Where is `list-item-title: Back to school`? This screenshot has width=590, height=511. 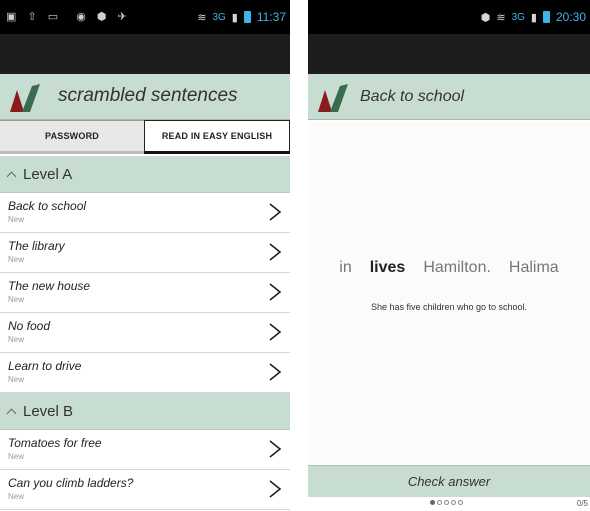 list-item-title: Back to school is located at coordinates (47, 206).